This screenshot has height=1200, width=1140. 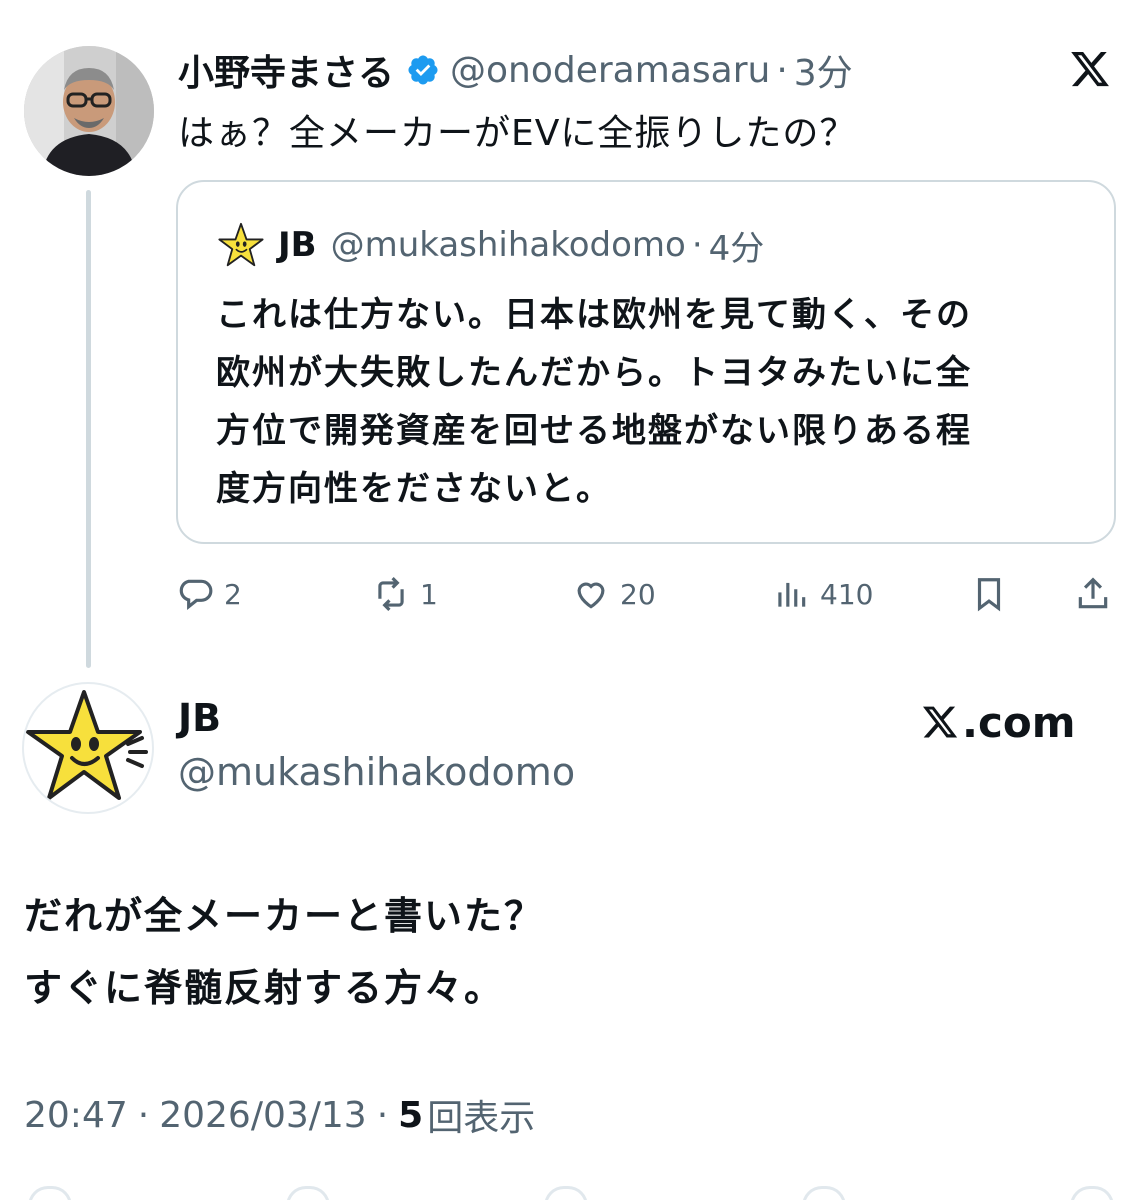 What do you see at coordinates (823, 70) in the screenshot?
I see `quoted-tweet-time: 3分` at bounding box center [823, 70].